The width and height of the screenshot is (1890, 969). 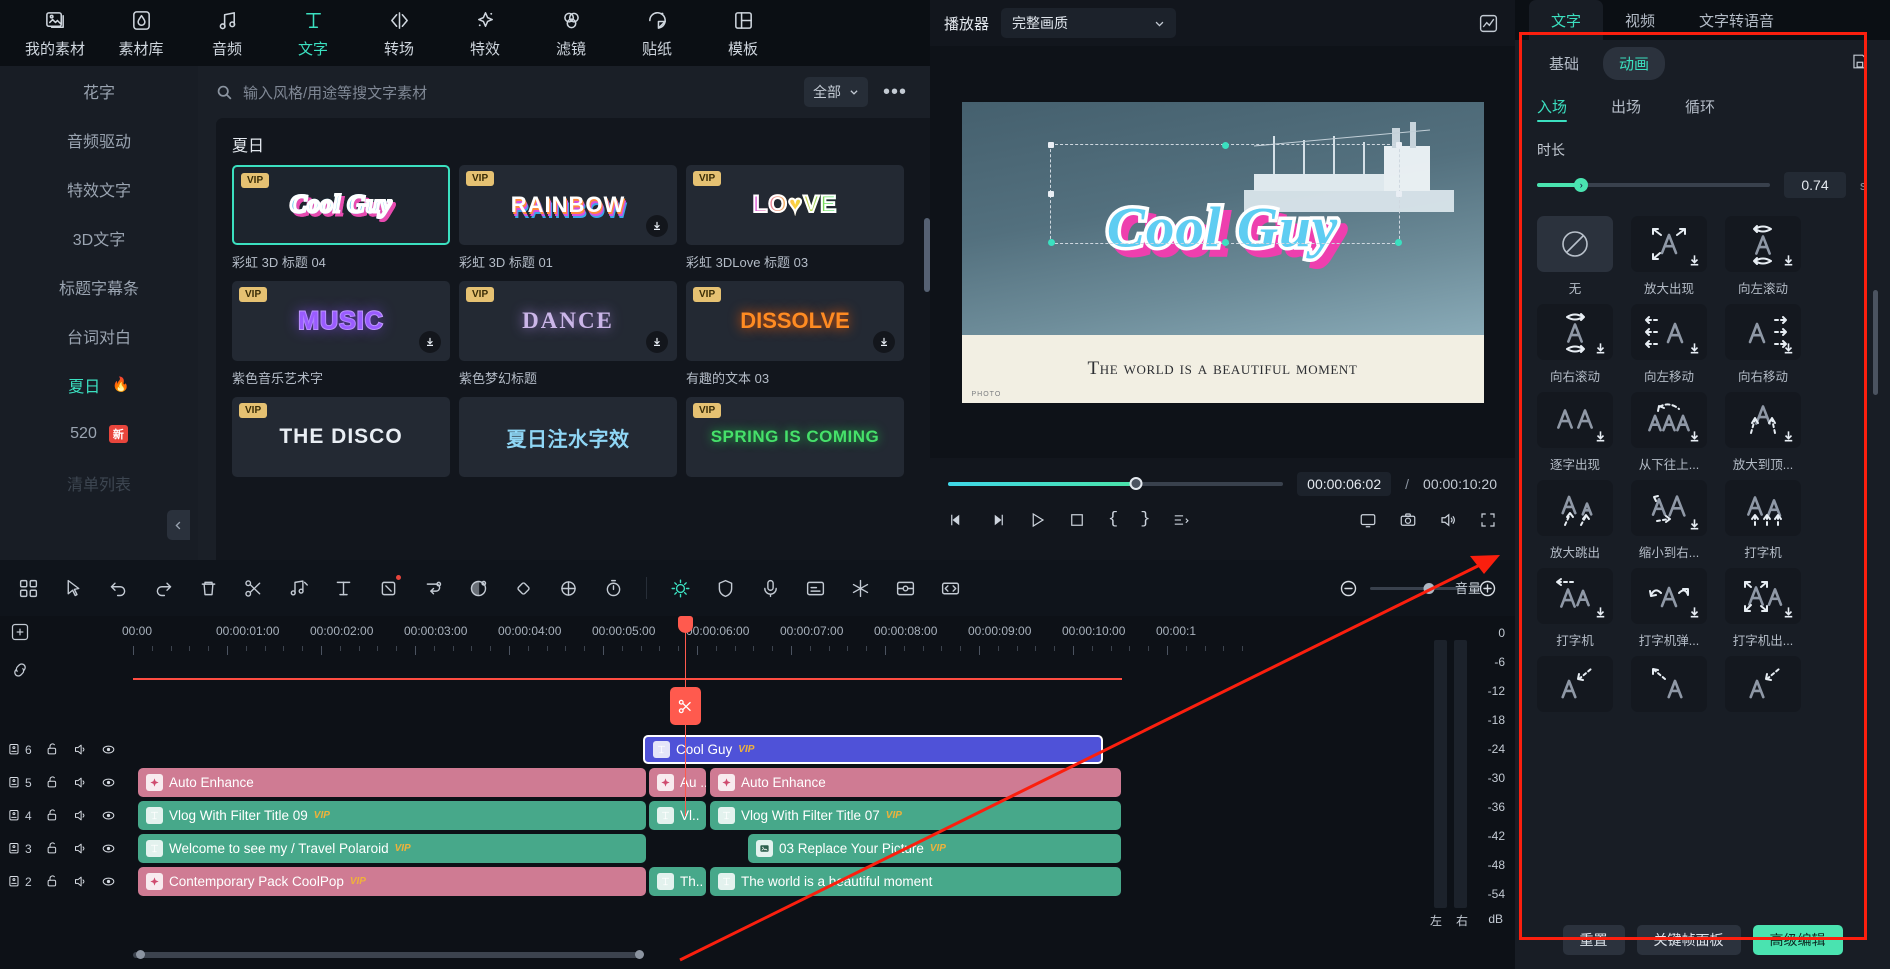 I want to click on nav-item-3: 文字, so click(x=313, y=33).